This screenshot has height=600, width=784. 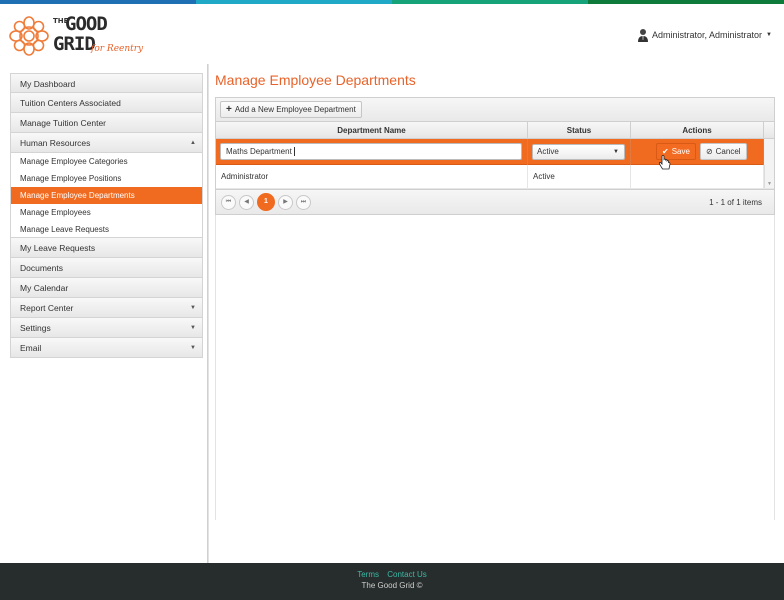 I want to click on scroll-down-icon: ▼, so click(x=769, y=184).